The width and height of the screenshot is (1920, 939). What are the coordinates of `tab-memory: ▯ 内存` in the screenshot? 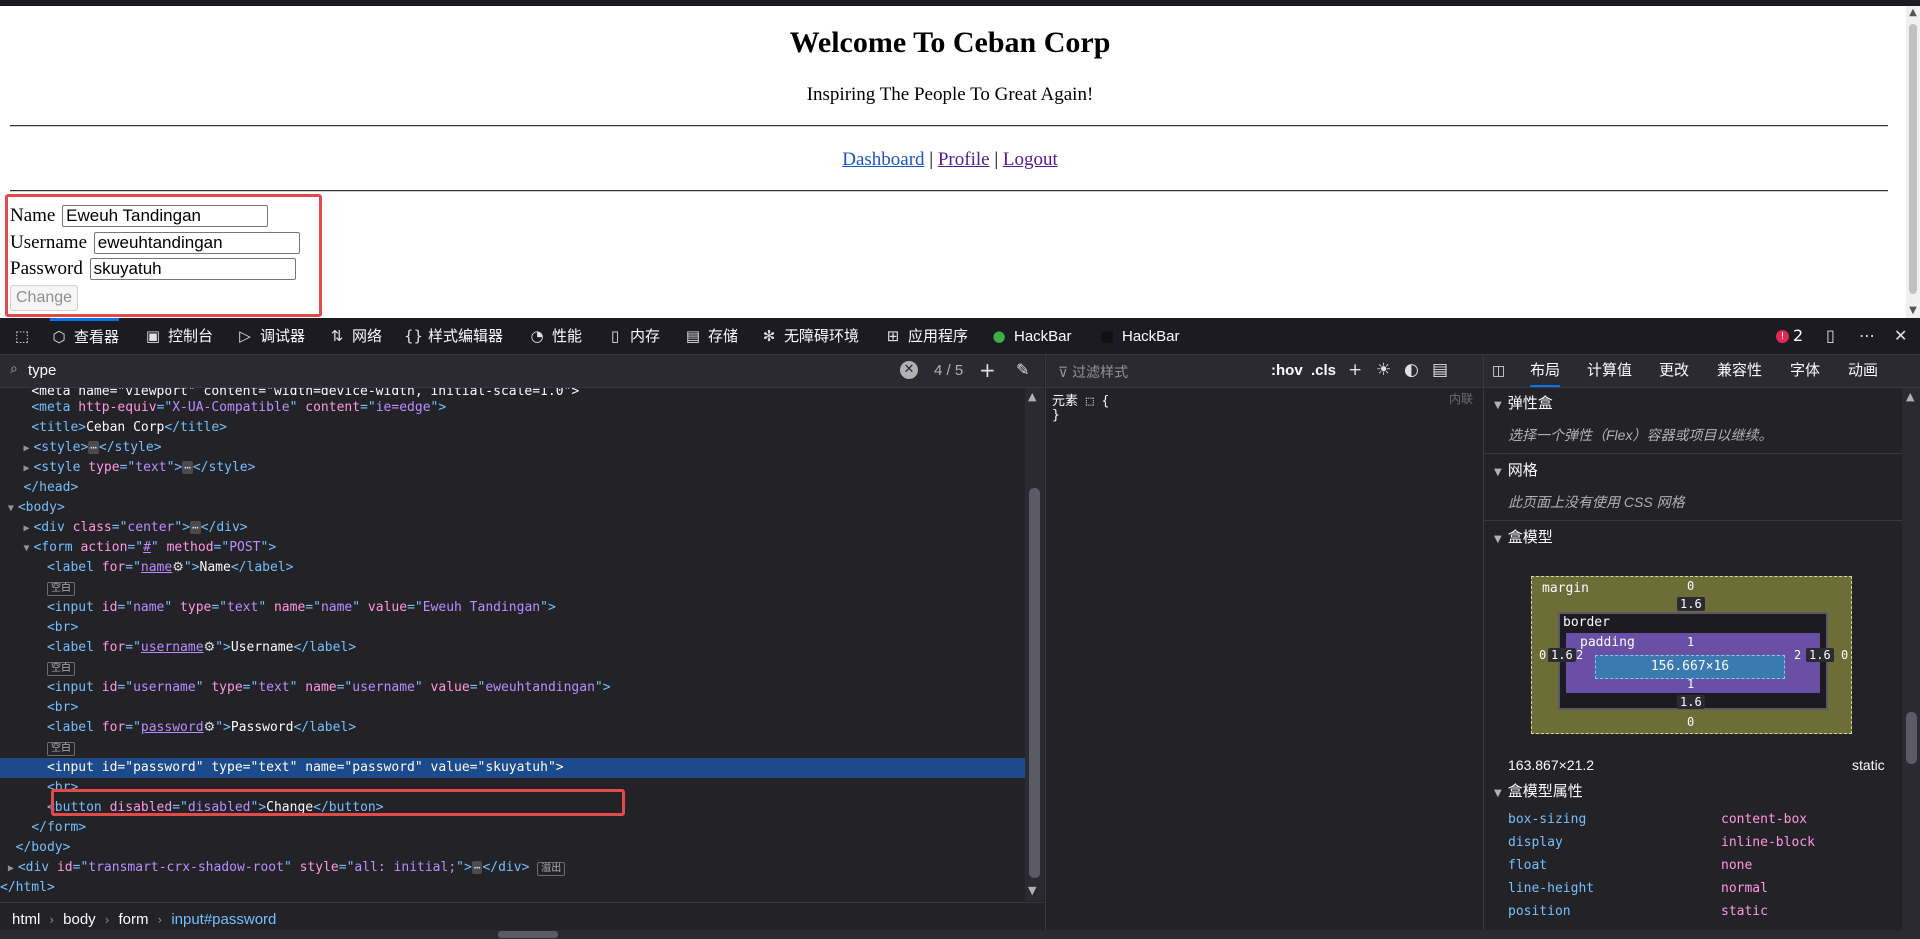 It's located at (633, 336).